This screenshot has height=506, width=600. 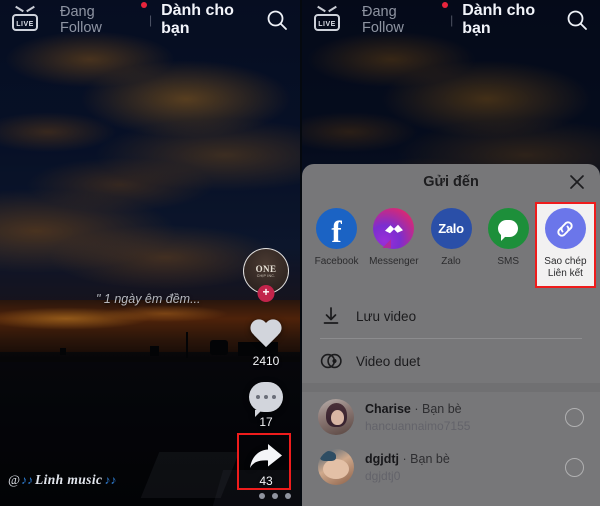 What do you see at coordinates (388, 361) in the screenshot?
I see `action-label: Video duet` at bounding box center [388, 361].